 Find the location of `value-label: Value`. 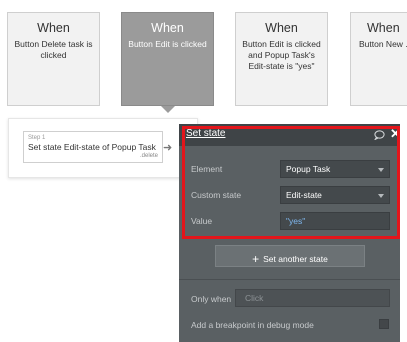

value-label: Value is located at coordinates (202, 221).